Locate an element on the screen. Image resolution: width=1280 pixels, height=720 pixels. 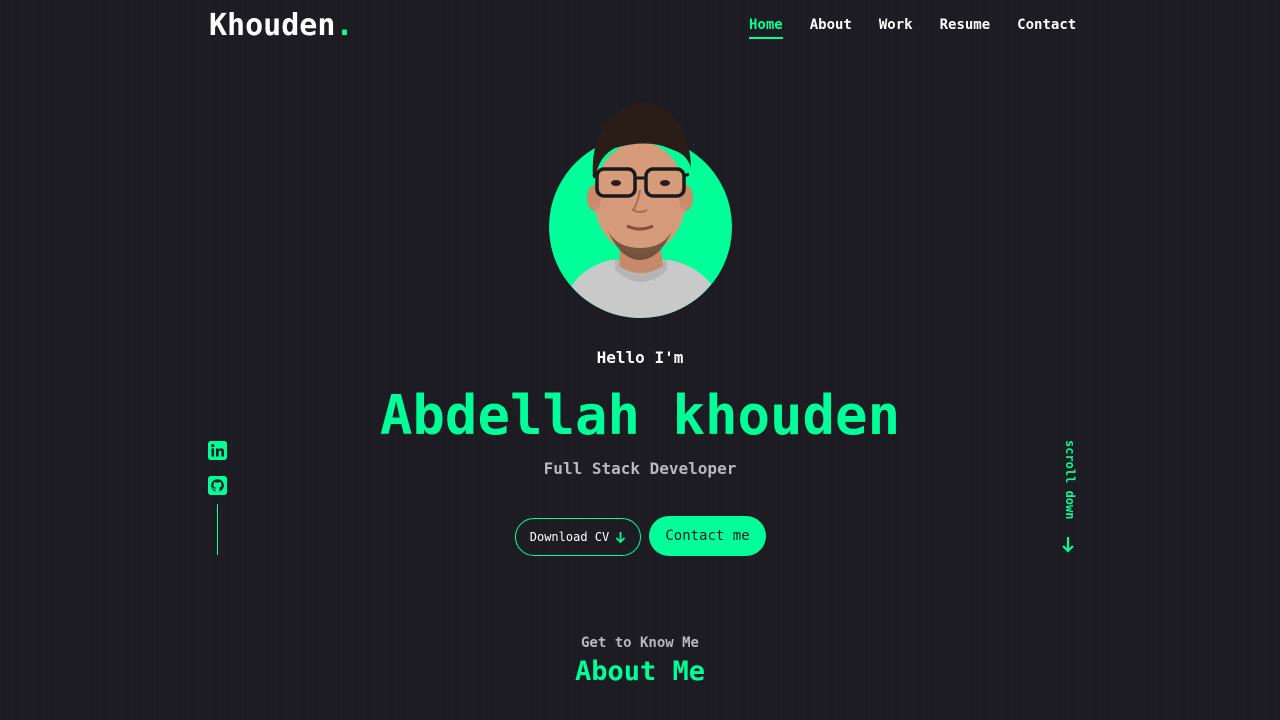
main-nav: Home About Work Resume Contact is located at coordinates (912, 28).